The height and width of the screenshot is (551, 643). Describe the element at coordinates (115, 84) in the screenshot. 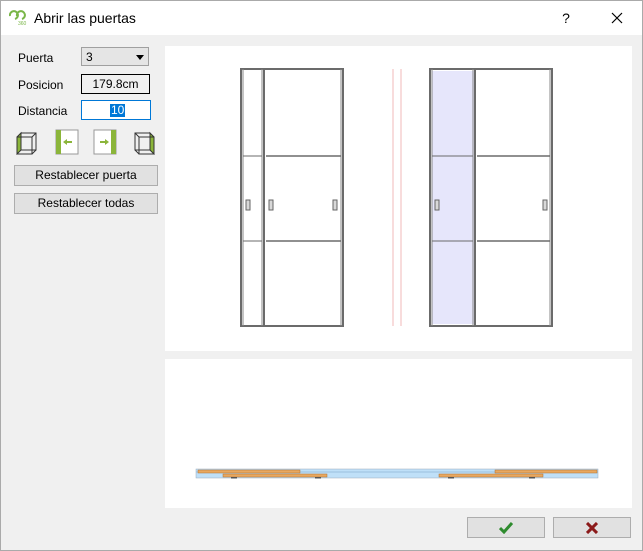

I see `posicion-value: 179.8cm` at that location.